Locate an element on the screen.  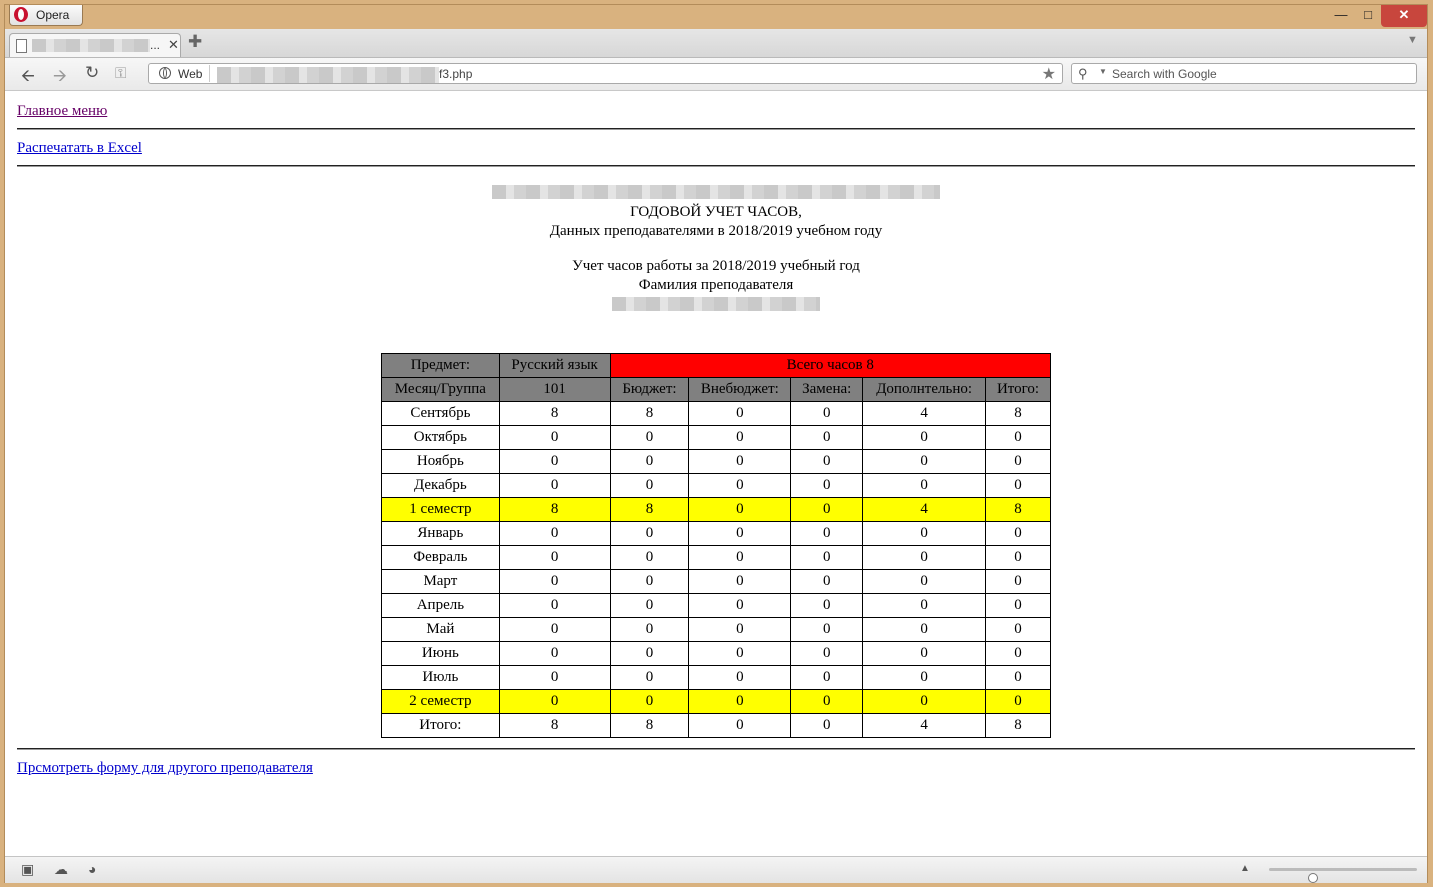
reload-icon: ↻ is located at coordinates (92, 73).